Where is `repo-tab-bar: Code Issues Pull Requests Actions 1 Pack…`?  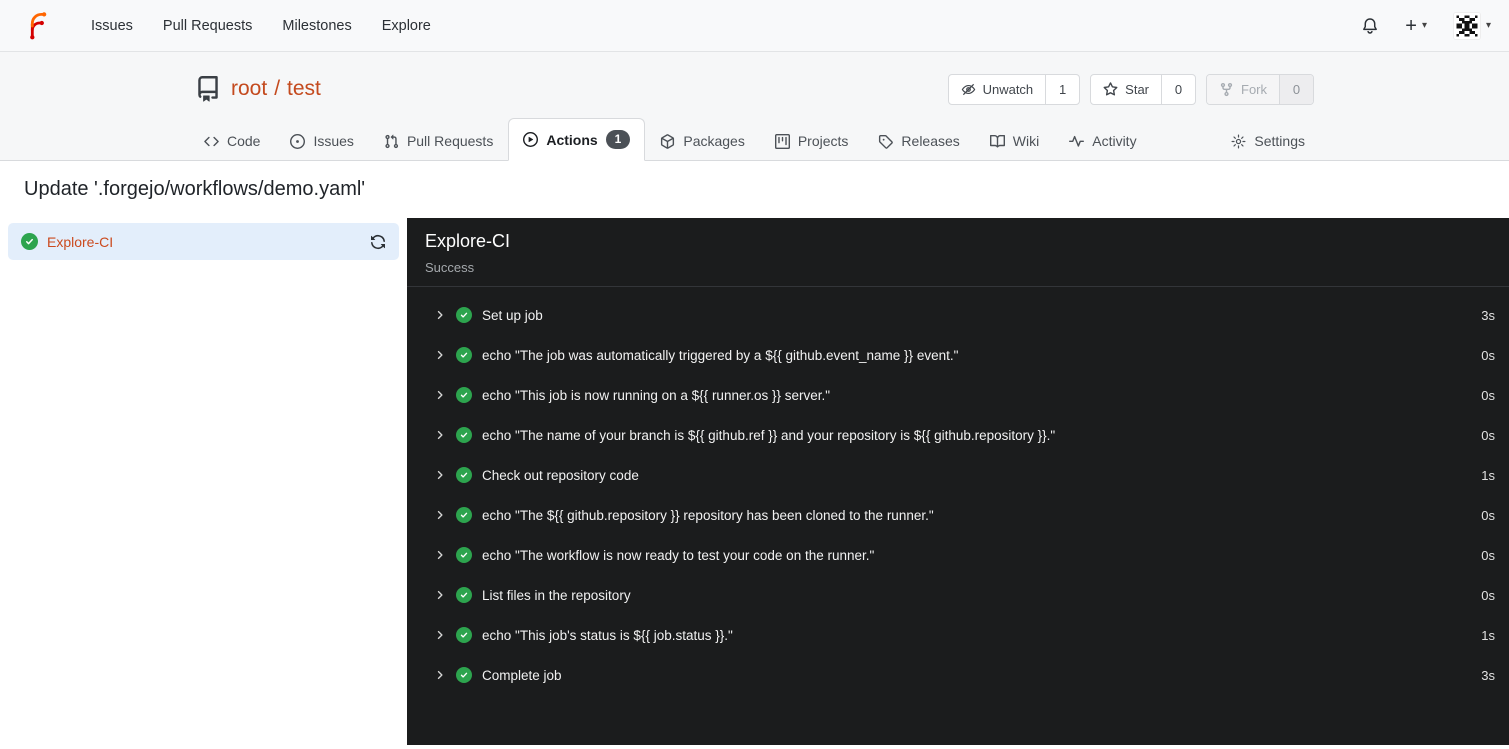 repo-tab-bar: Code Issues Pull Requests Actions 1 Pack… is located at coordinates (754, 139).